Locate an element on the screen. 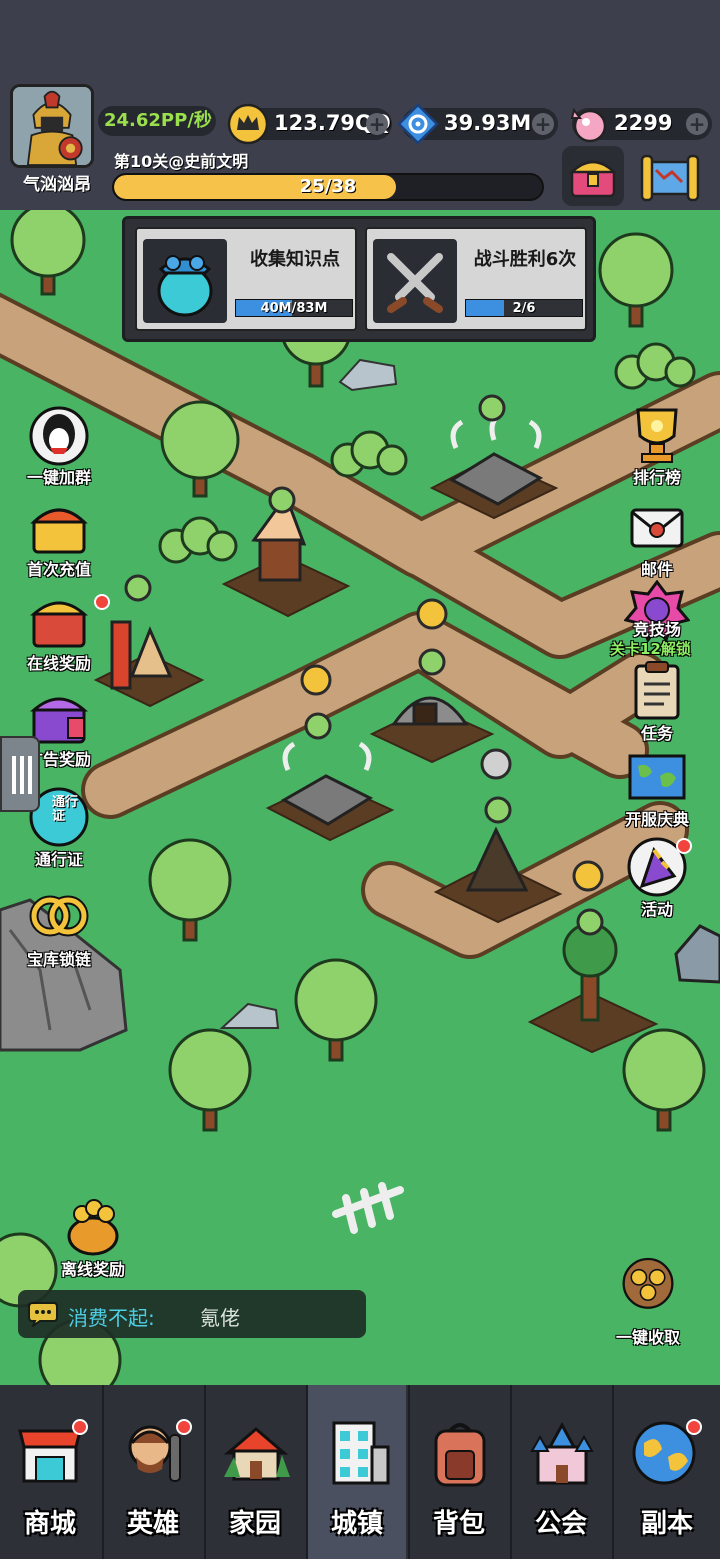 The width and height of the screenshot is (720, 1559). join-group-button: 一键加群 is located at coordinates (59, 446).